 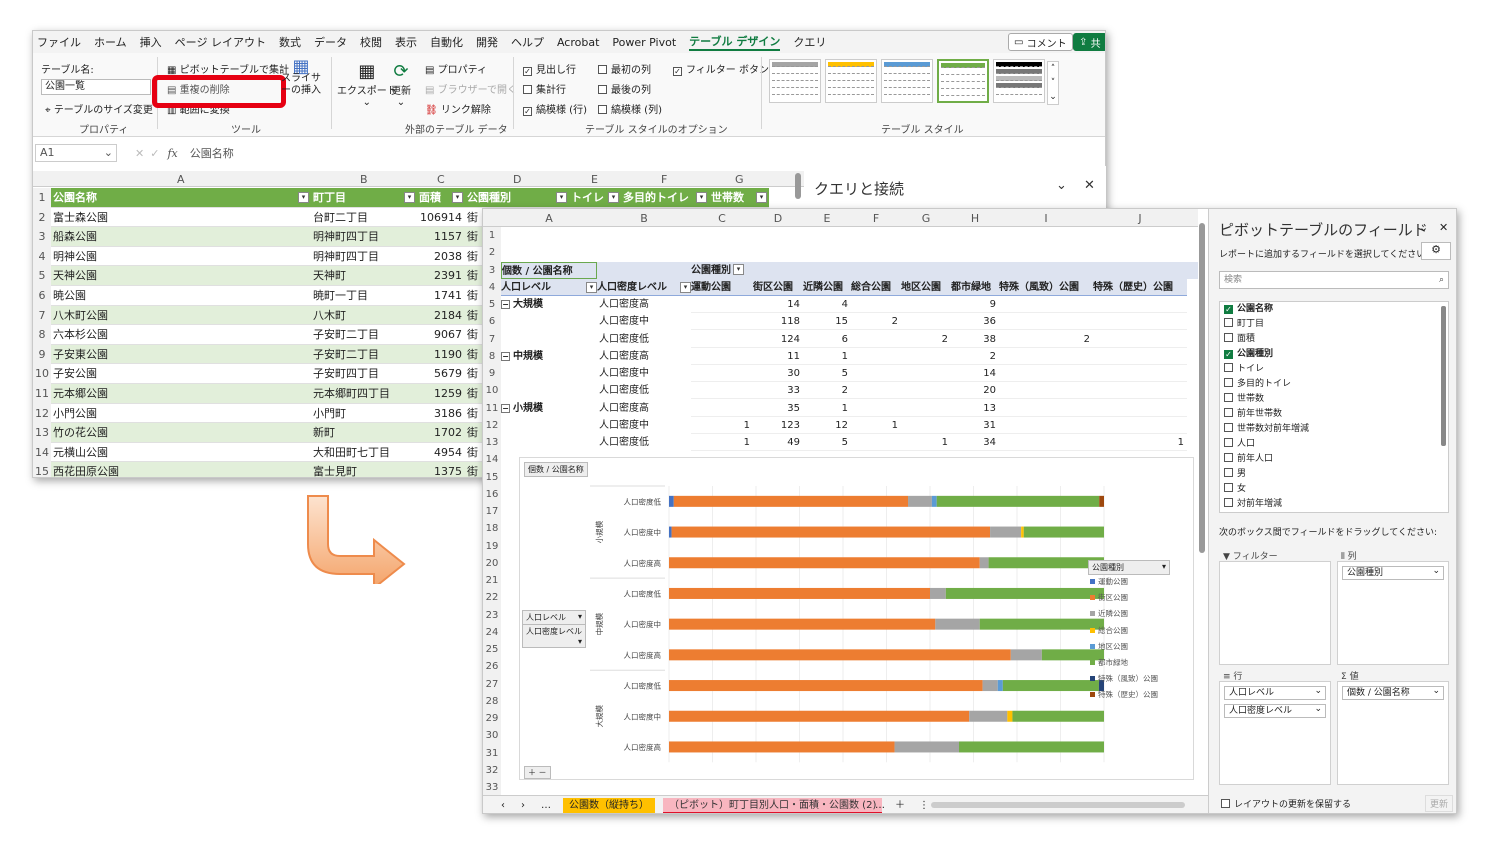 What do you see at coordinates (1046, 287) in the screenshot?
I see `pivot-column-header: 特殊（風致）公園` at bounding box center [1046, 287].